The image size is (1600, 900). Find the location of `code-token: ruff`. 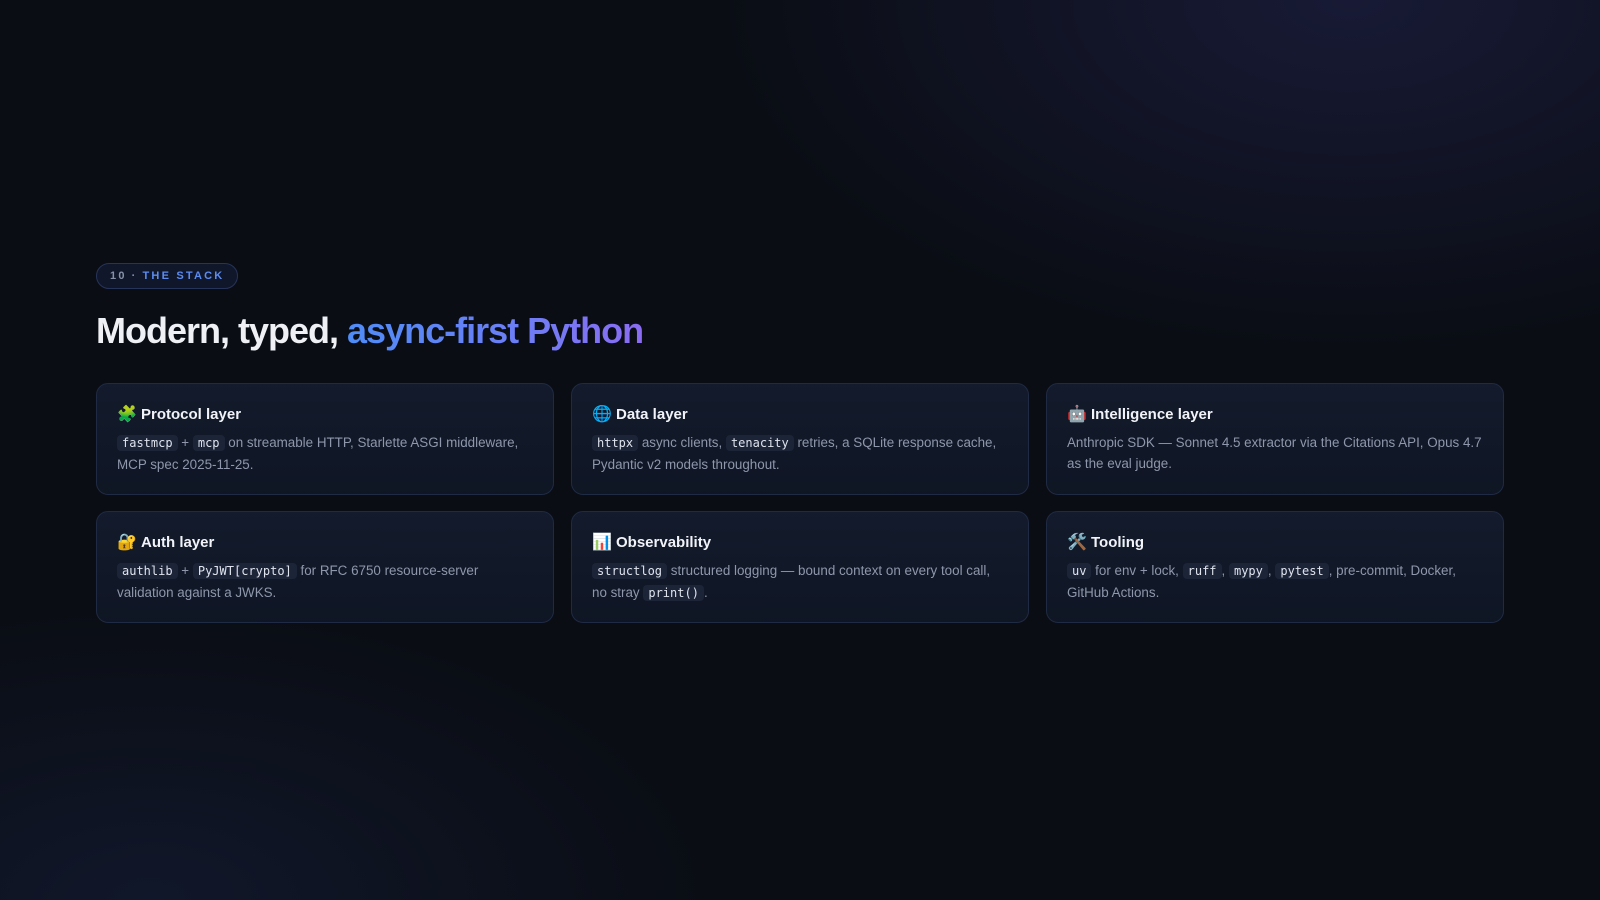

code-token: ruff is located at coordinates (1202, 571).